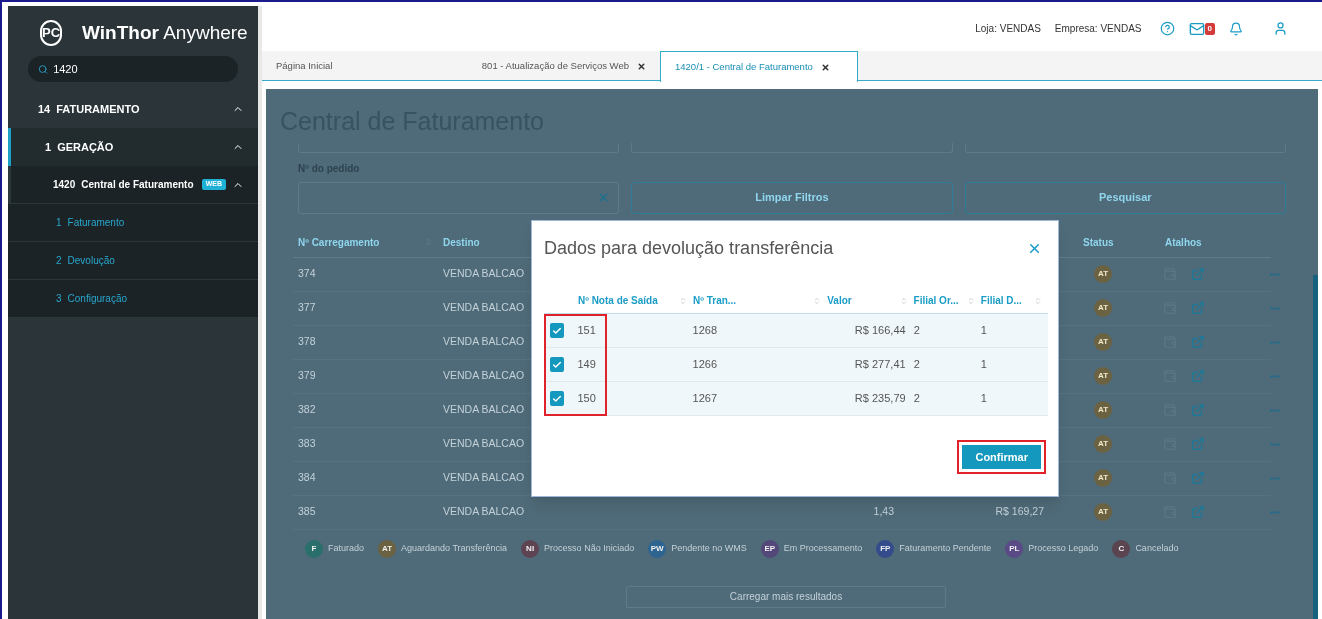 This screenshot has height=619, width=1322. What do you see at coordinates (586, 365) in the screenshot?
I see `table-cell-text: 149` at bounding box center [586, 365].